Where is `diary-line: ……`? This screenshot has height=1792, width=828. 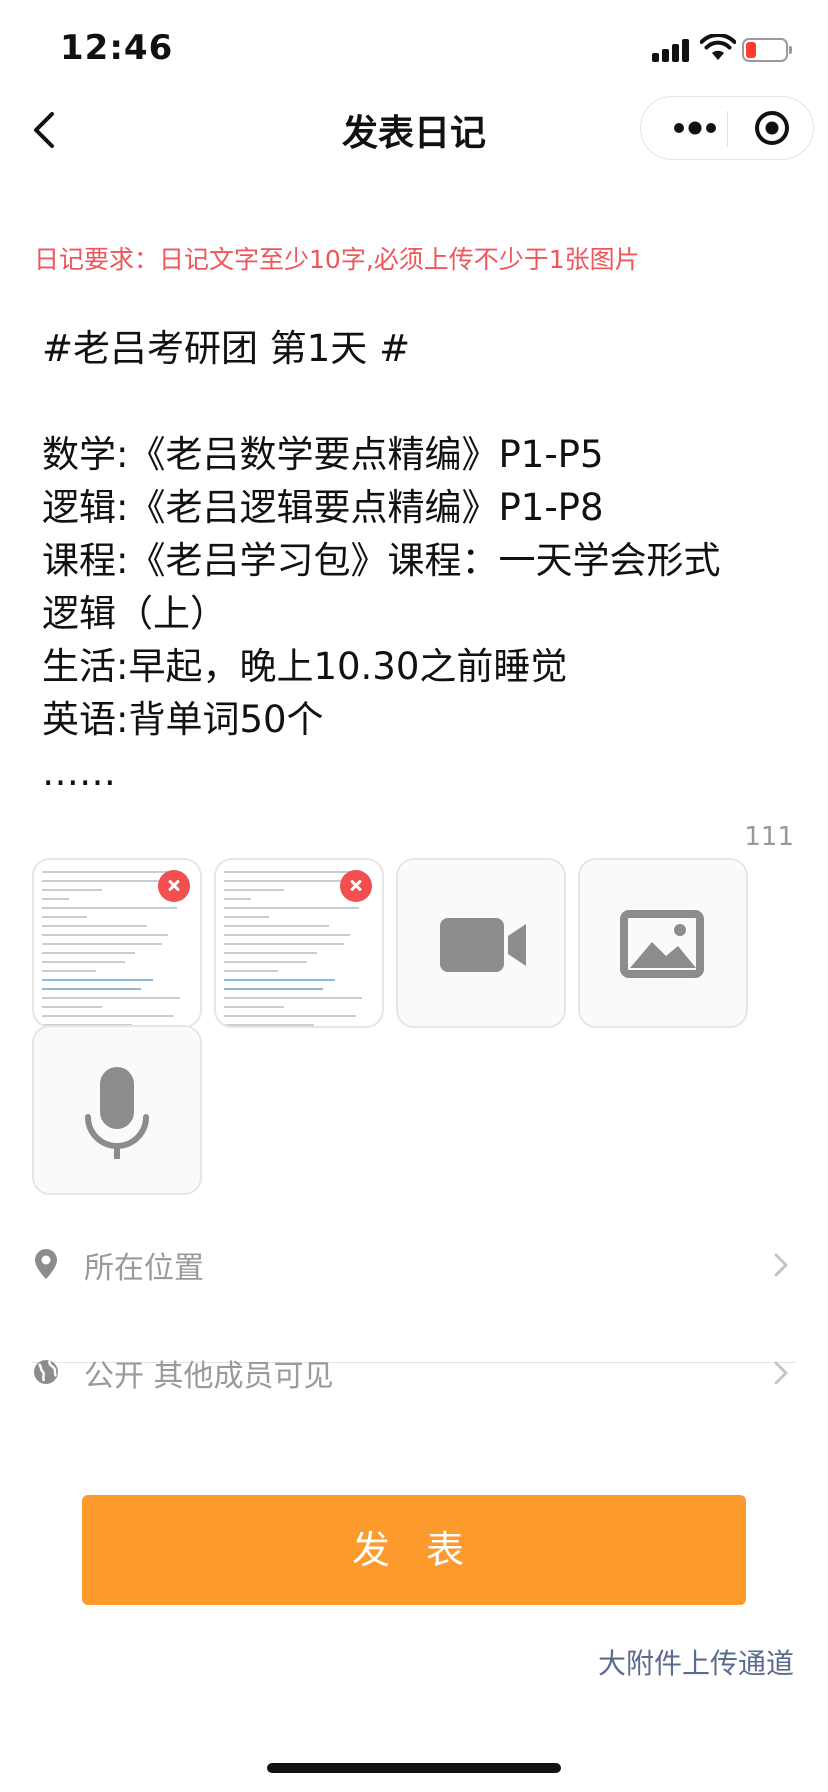
diary-line: …… is located at coordinates (79, 772).